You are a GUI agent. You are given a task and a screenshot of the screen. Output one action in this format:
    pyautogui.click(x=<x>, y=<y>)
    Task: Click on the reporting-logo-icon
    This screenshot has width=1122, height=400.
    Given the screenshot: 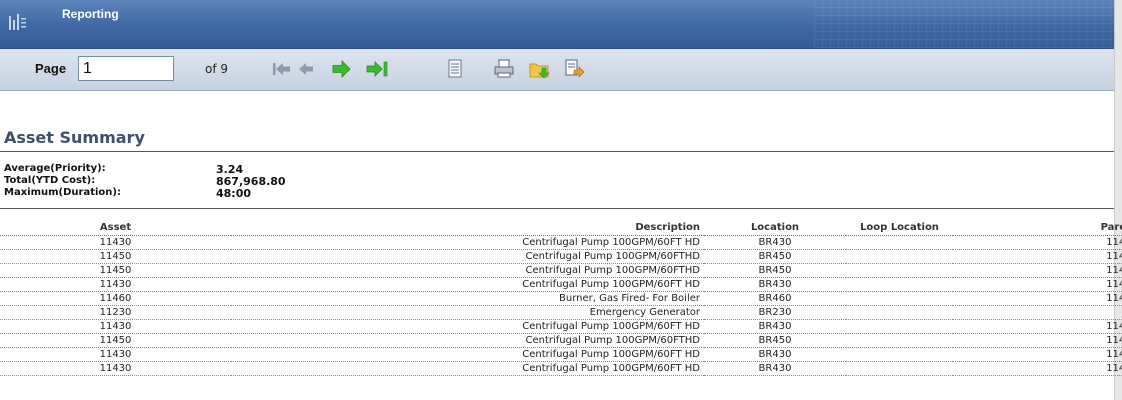 What is the action you would take?
    pyautogui.click(x=18, y=22)
    